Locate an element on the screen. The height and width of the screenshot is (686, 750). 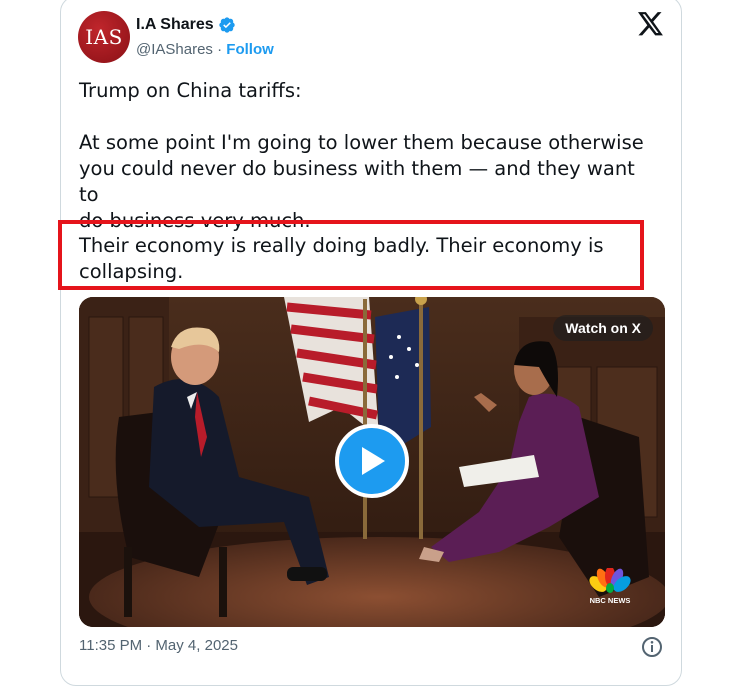
play-button is located at coordinates (372, 461).